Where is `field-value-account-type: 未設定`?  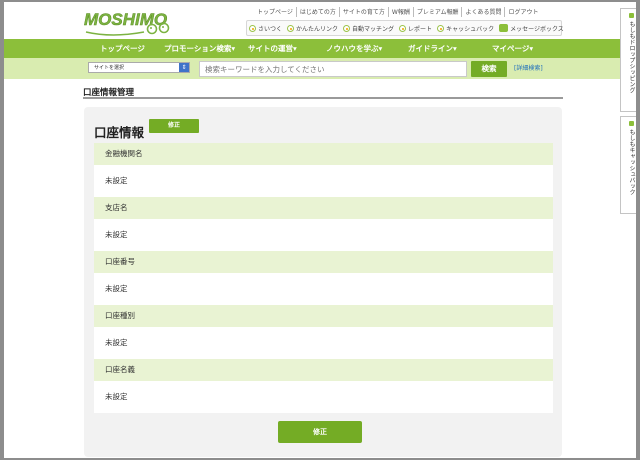 field-value-account-type: 未設定 is located at coordinates (323, 343).